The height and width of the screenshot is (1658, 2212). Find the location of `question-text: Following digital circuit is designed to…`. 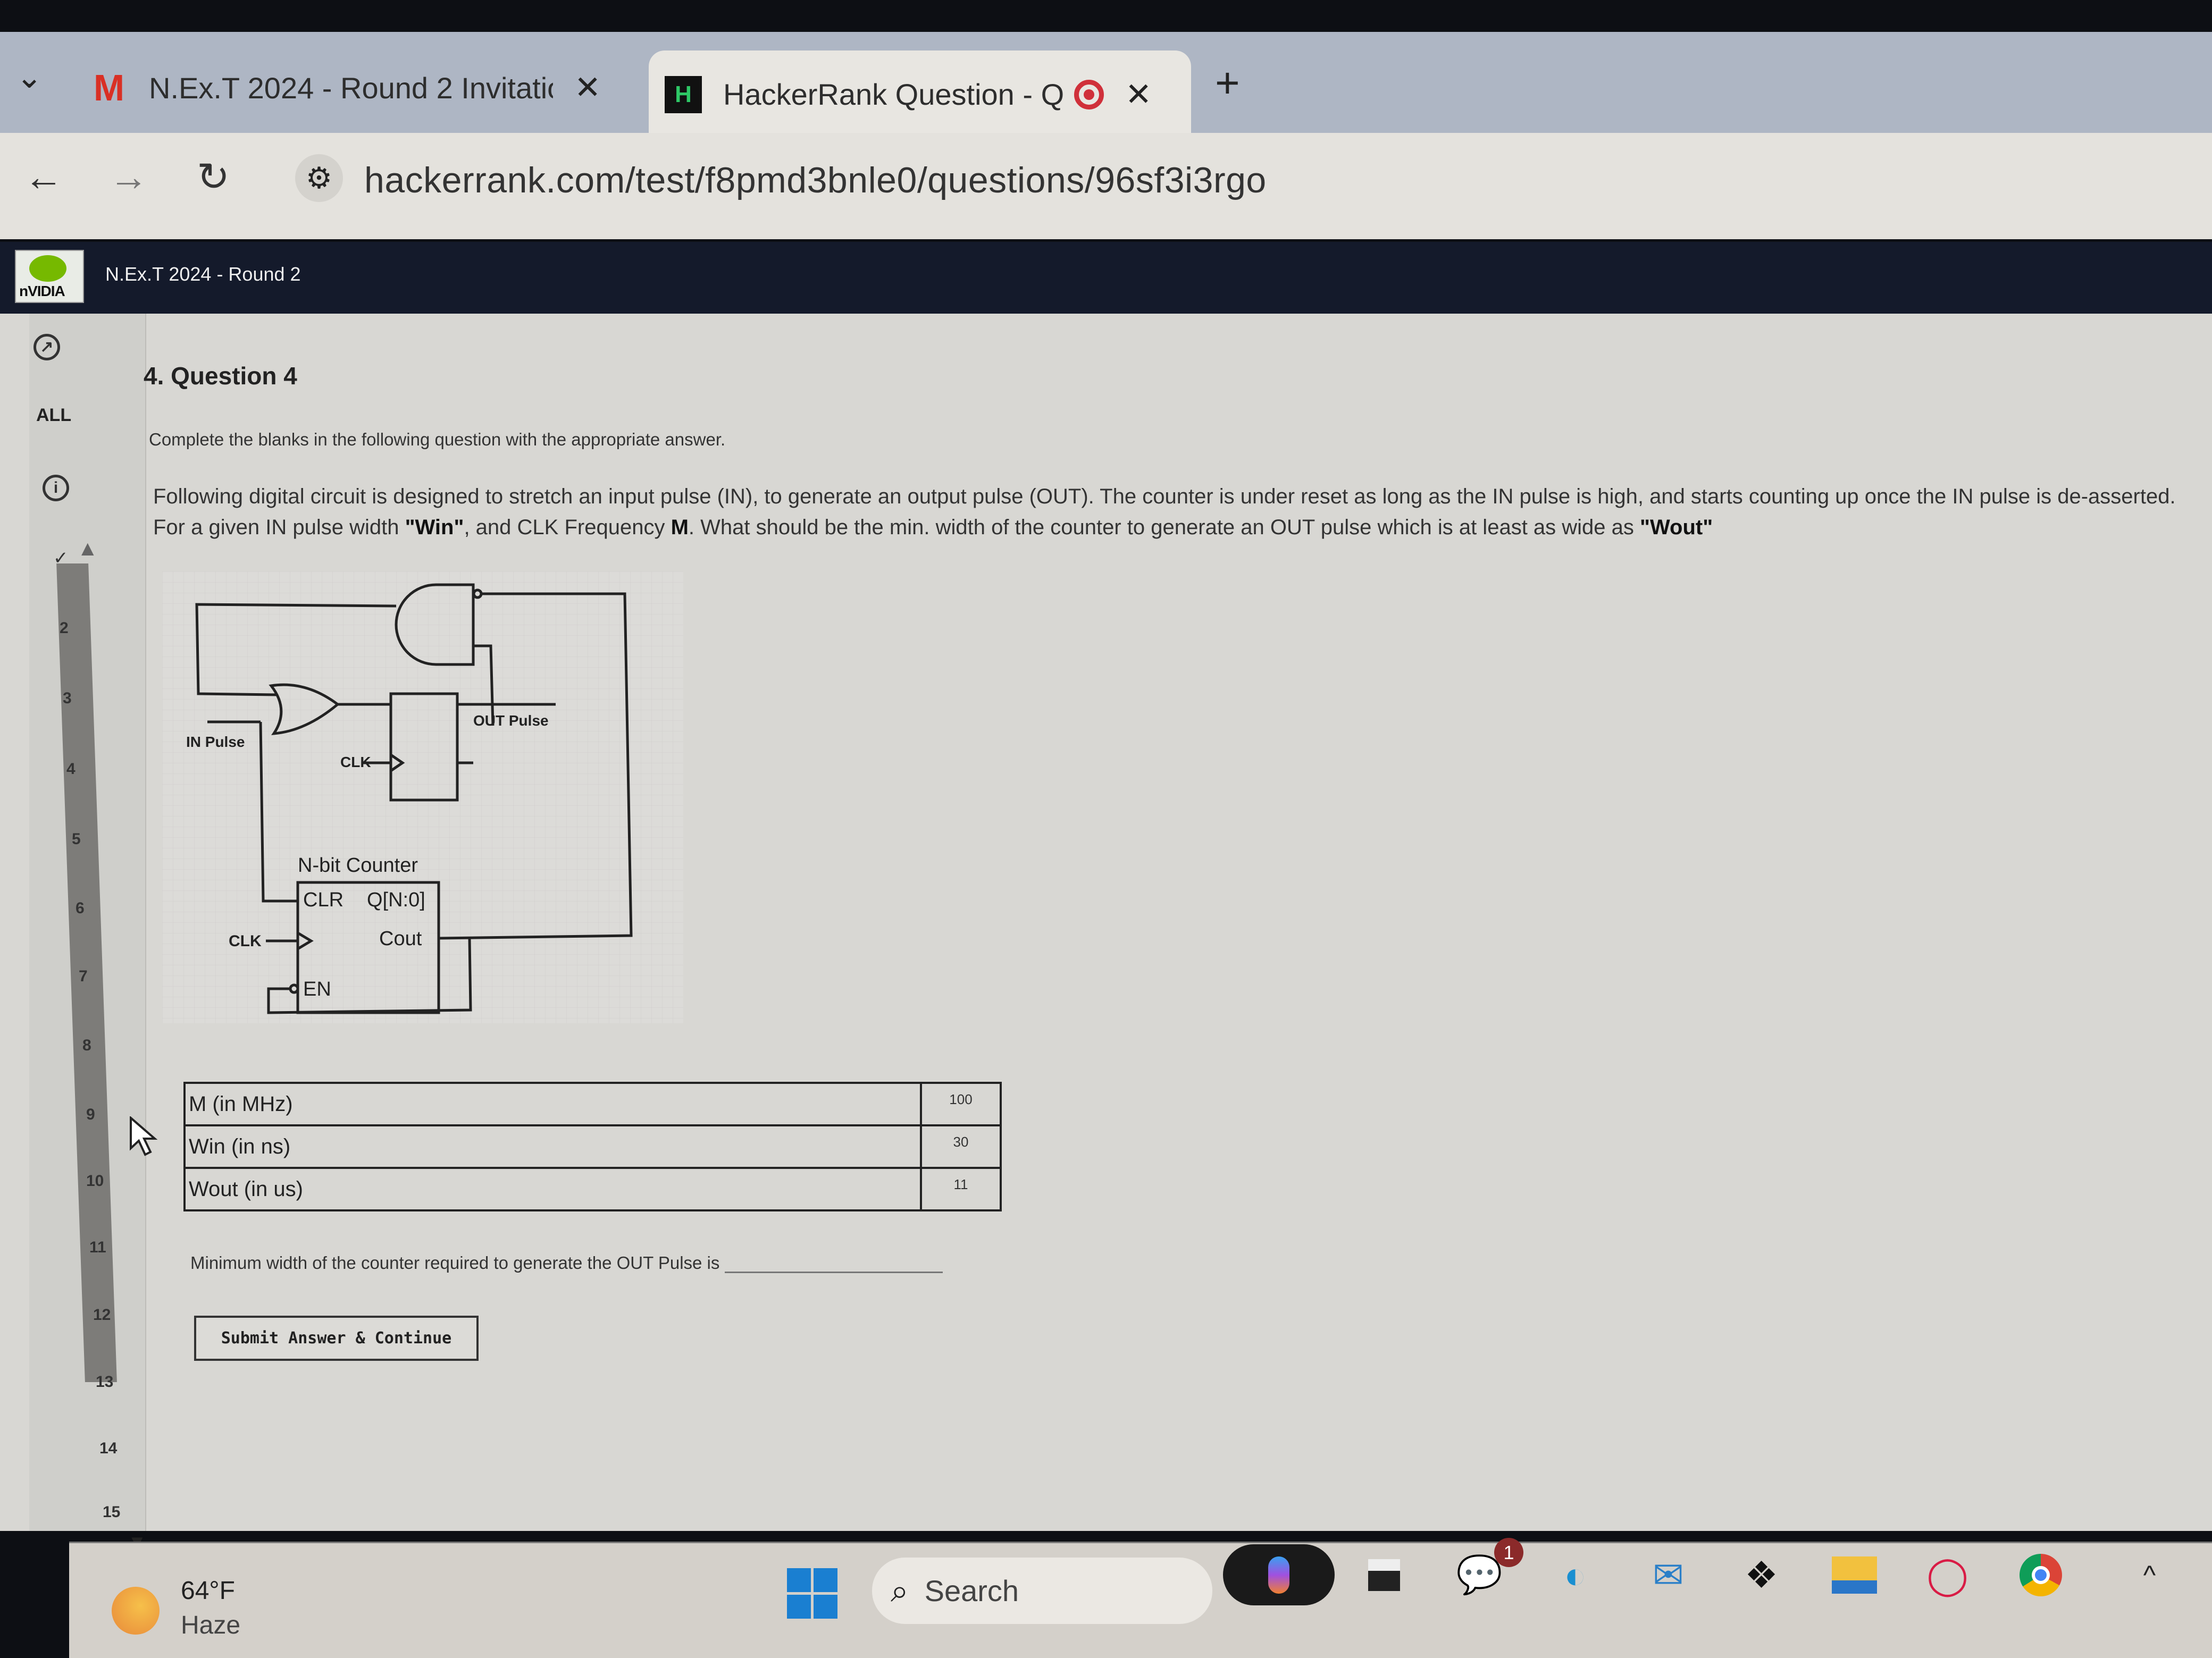

question-text: Following digital circuit is designed to… is located at coordinates (1171, 512).